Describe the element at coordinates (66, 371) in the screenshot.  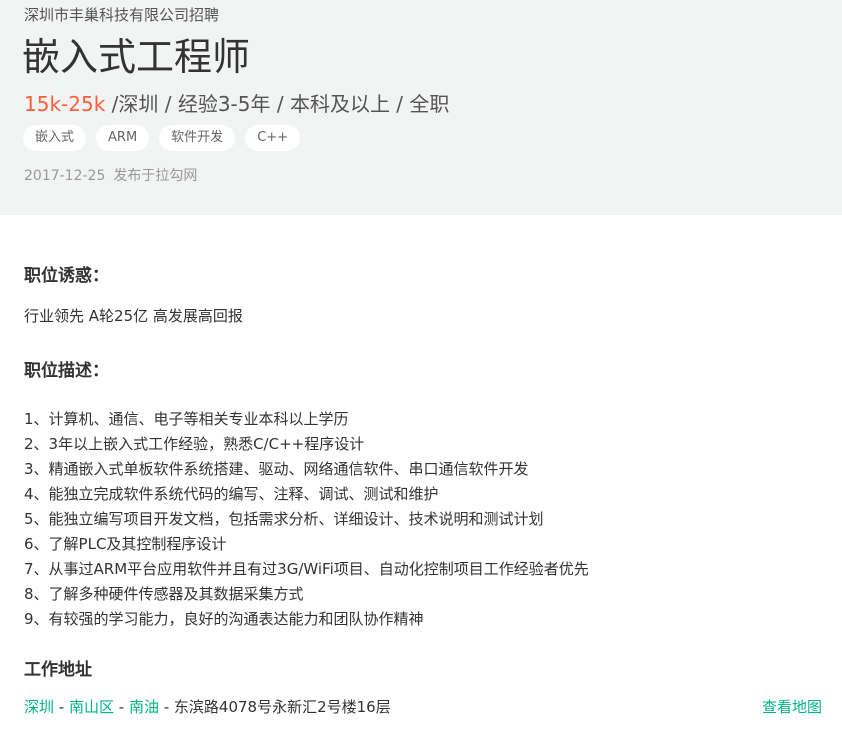
I see `description-heading: 职位描述：` at that location.